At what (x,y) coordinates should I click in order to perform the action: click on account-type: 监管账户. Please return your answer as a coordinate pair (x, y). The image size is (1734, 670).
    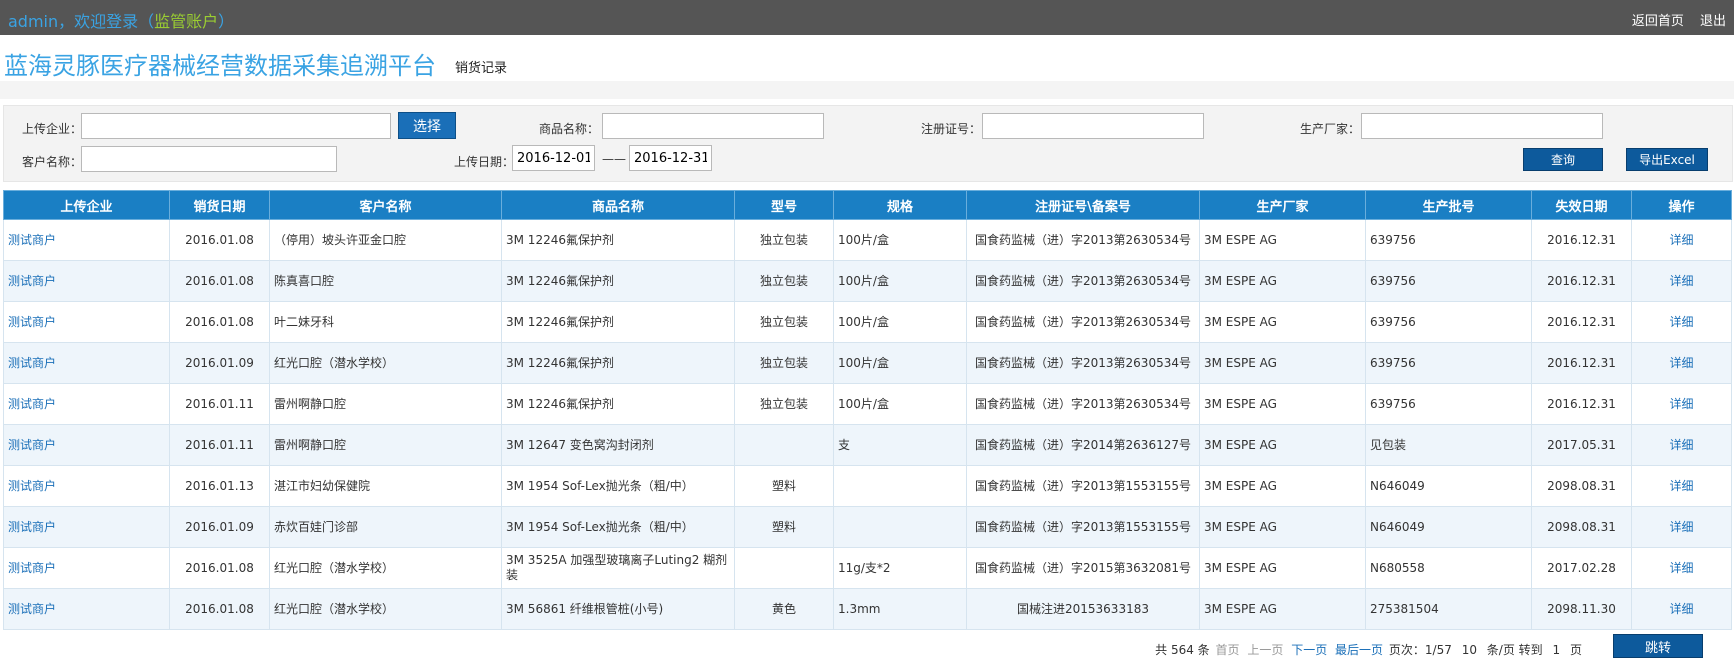
    Looking at the image, I should click on (186, 21).